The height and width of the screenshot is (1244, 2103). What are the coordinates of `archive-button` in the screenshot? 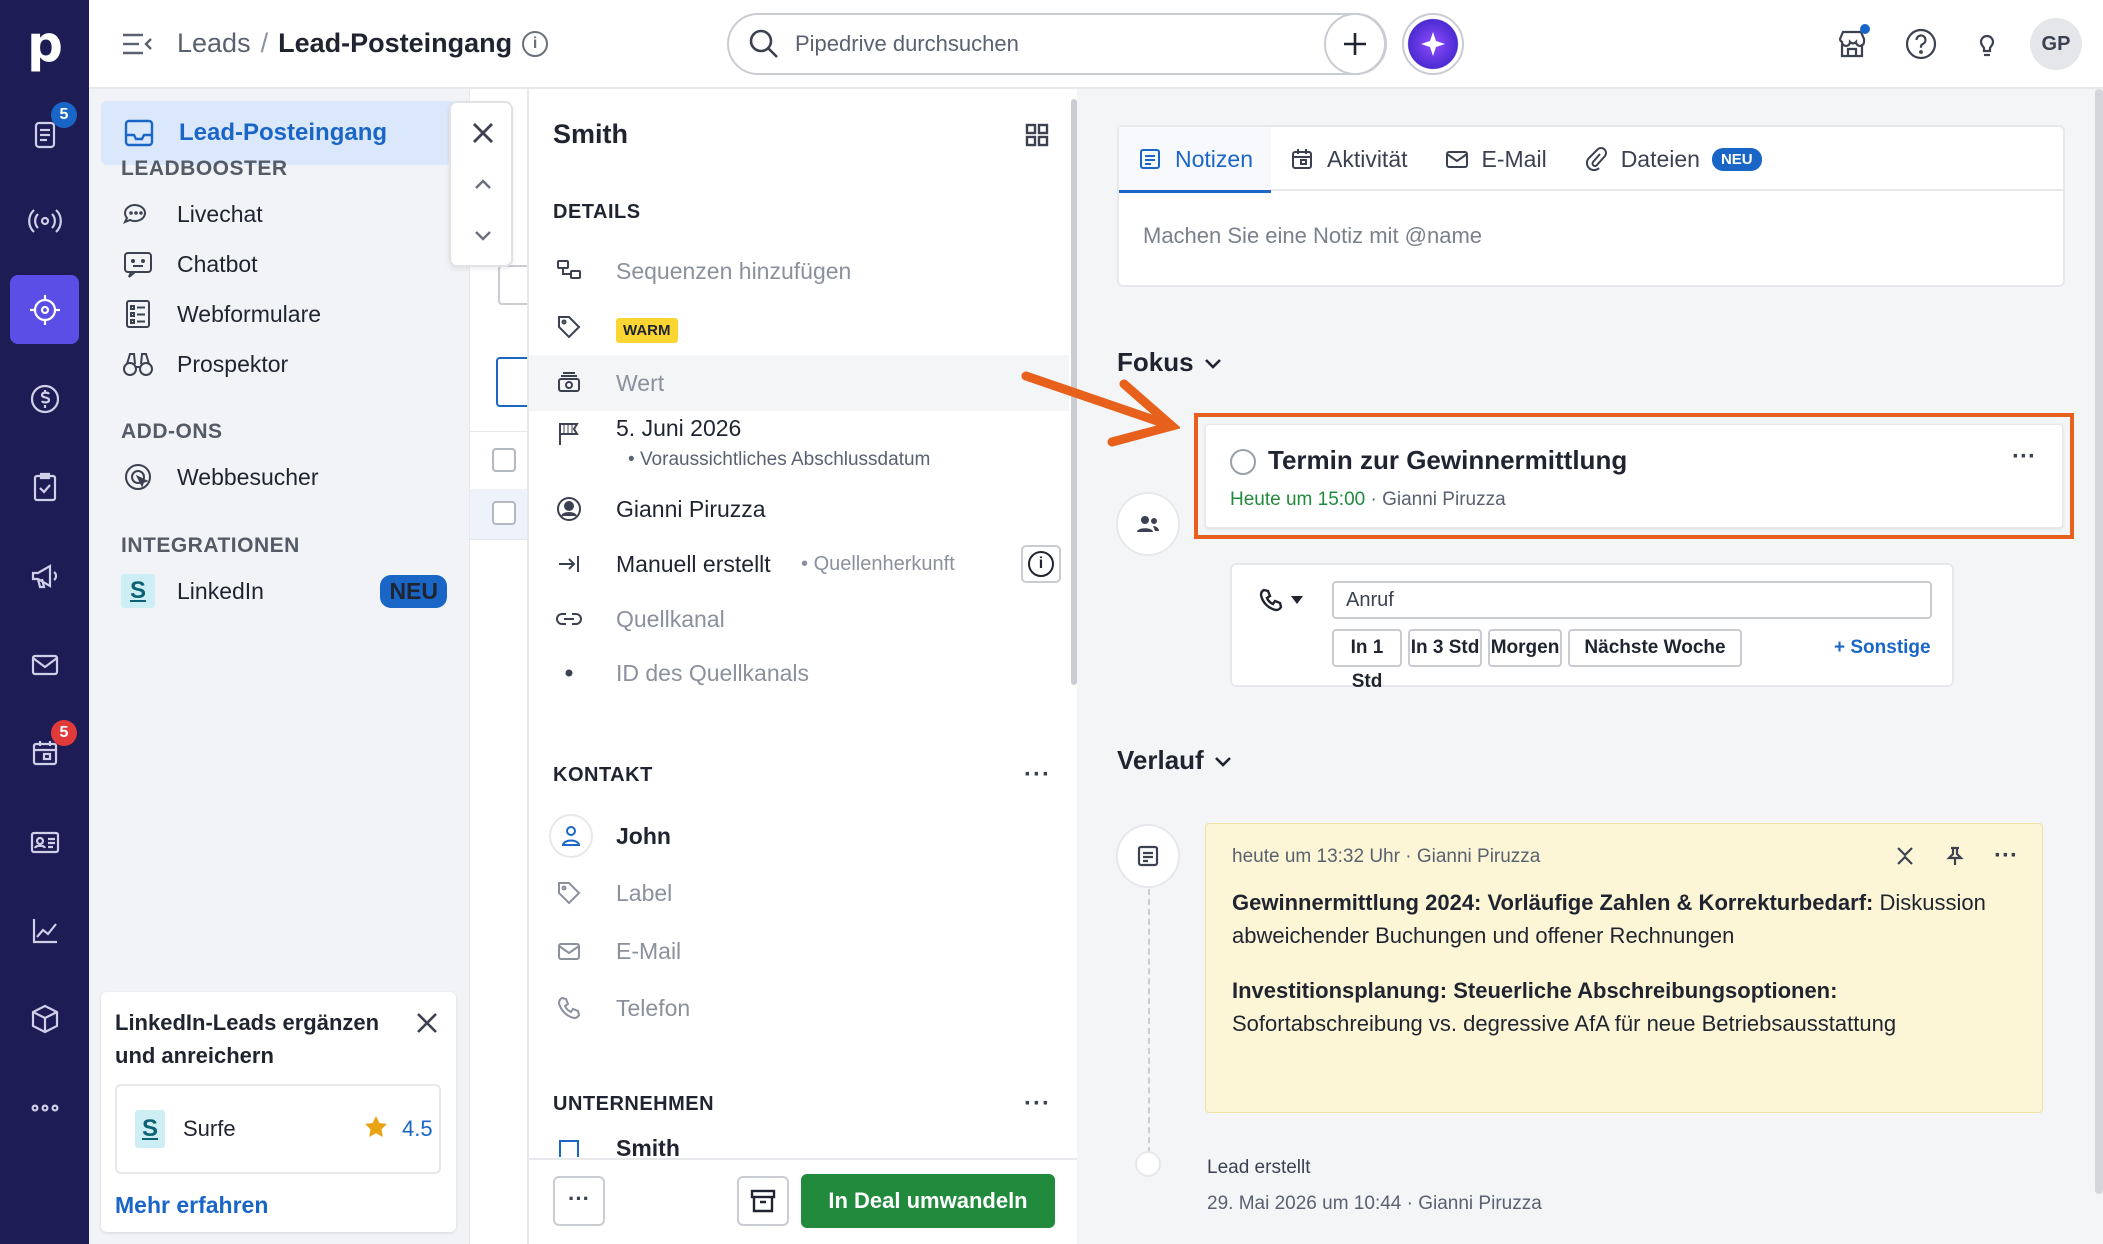 It's located at (763, 1201).